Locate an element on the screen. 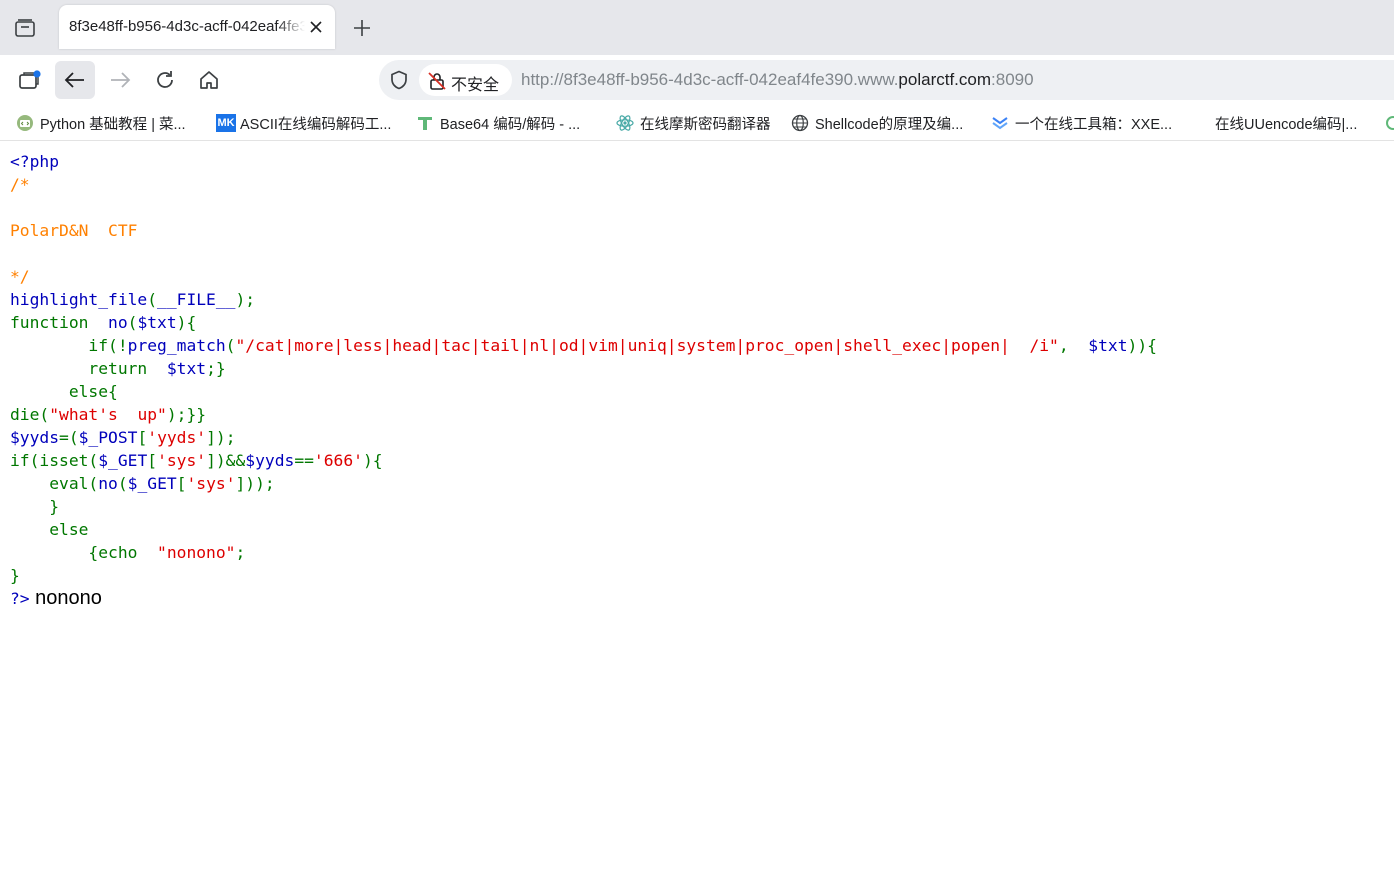 Image resolution: width=1394 pixels, height=876 pixels. code-token: function is located at coordinates (59, 322).